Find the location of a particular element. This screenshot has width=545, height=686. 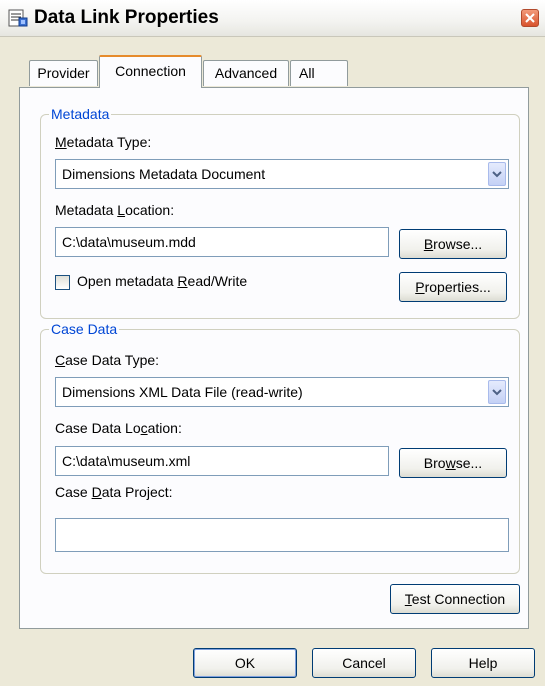

tab-label: Connection is located at coordinates (150, 71).